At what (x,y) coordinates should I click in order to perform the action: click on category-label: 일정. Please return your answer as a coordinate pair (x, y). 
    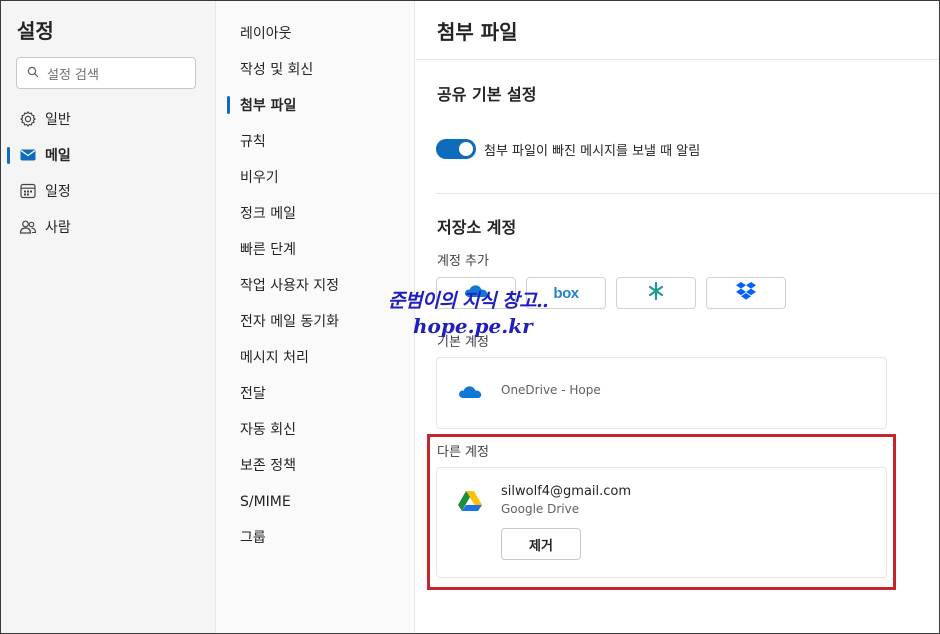
    Looking at the image, I should click on (58, 192).